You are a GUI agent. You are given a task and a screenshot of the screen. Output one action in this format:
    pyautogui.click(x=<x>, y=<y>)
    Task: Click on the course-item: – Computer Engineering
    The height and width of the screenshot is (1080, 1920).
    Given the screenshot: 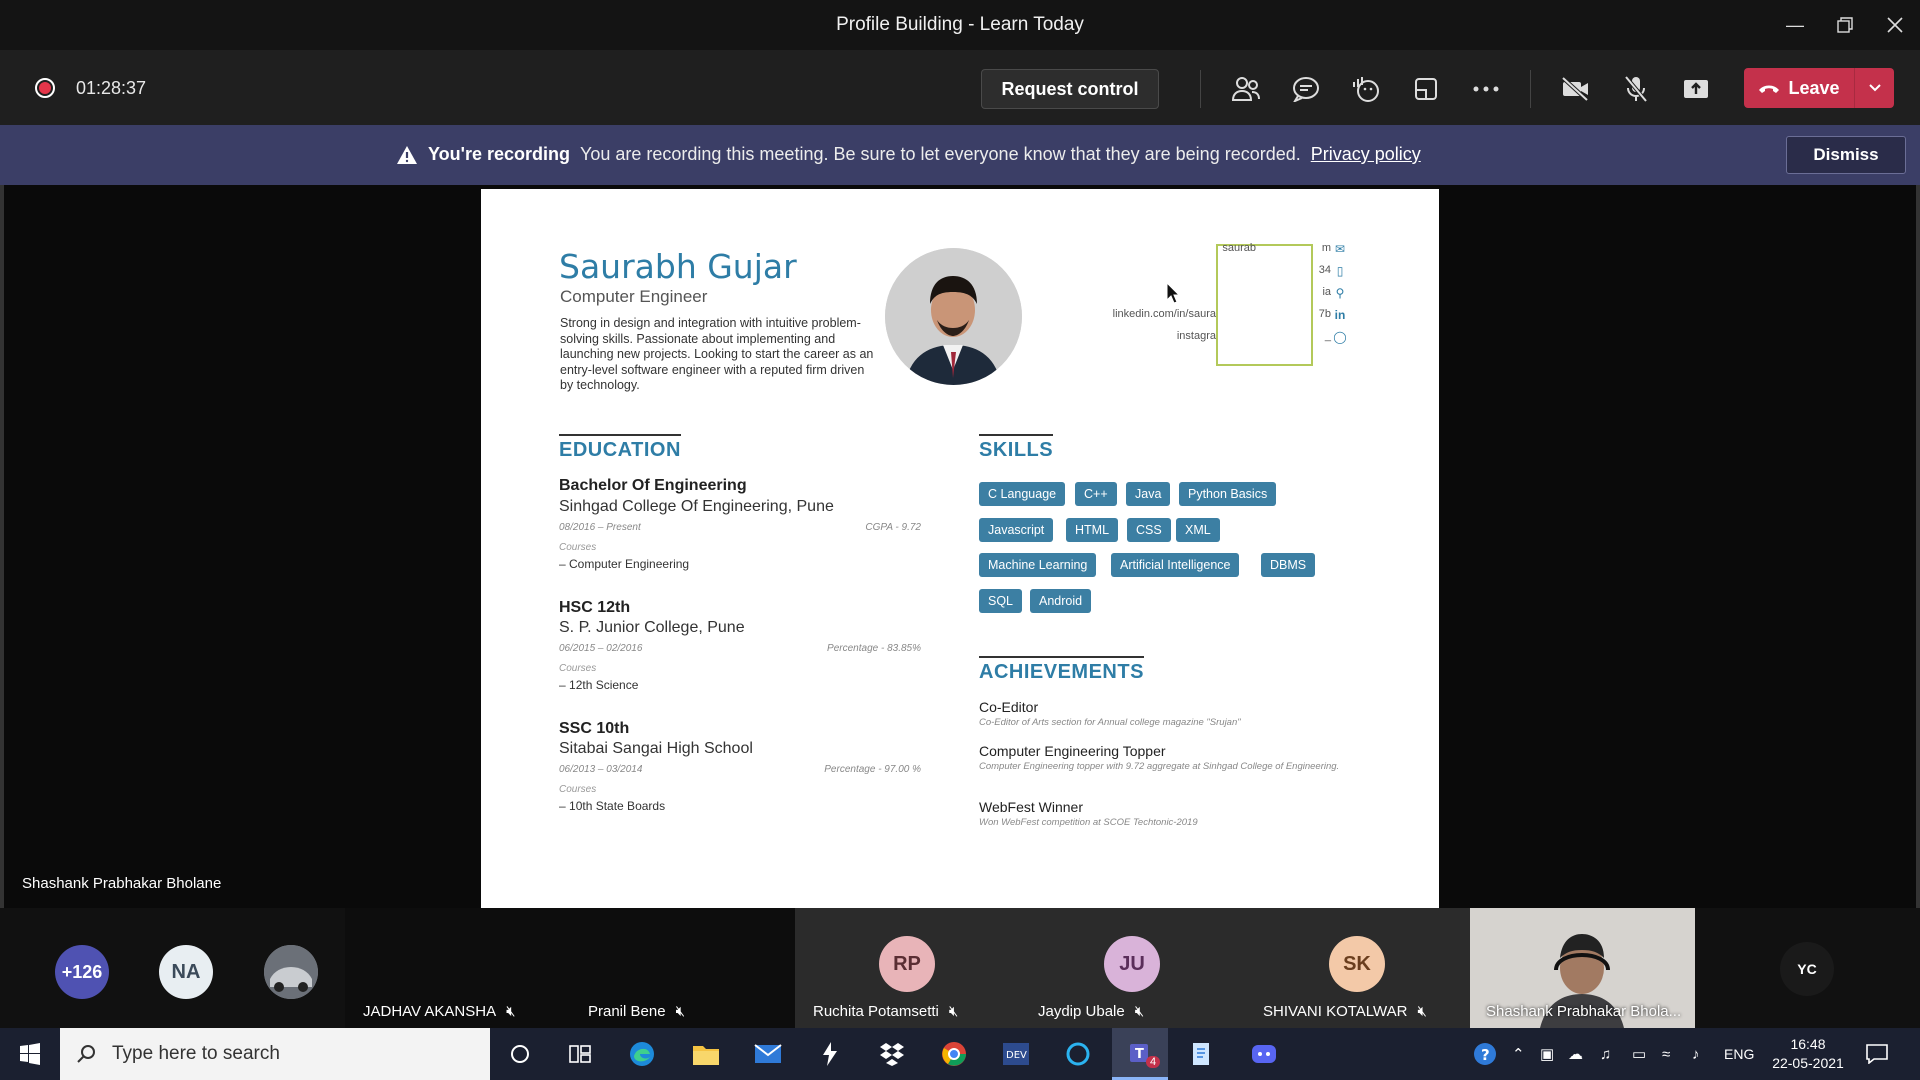 What is the action you would take?
    pyautogui.click(x=624, y=564)
    